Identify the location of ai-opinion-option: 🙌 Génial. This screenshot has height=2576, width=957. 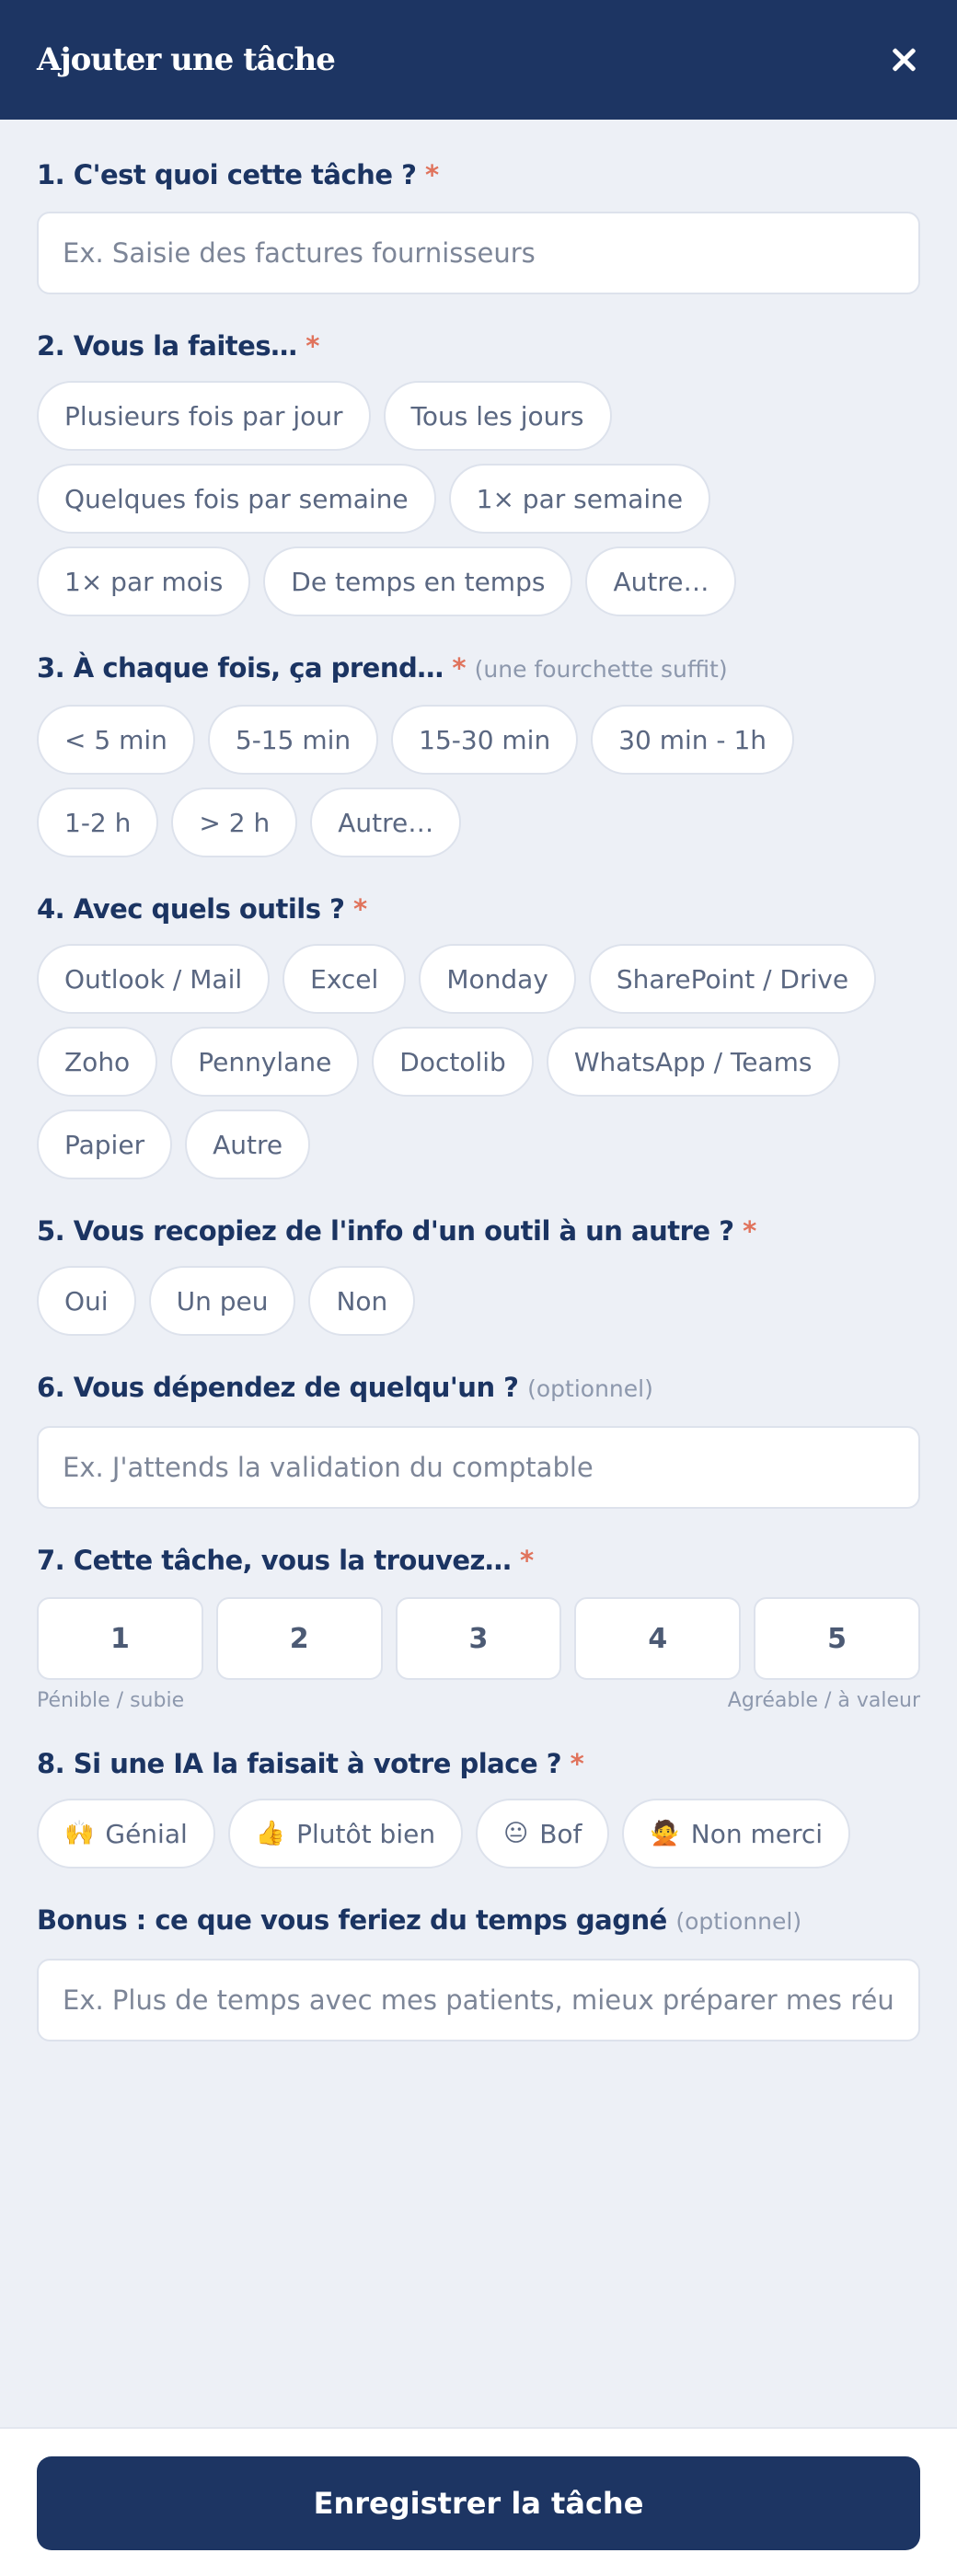
(126, 1834).